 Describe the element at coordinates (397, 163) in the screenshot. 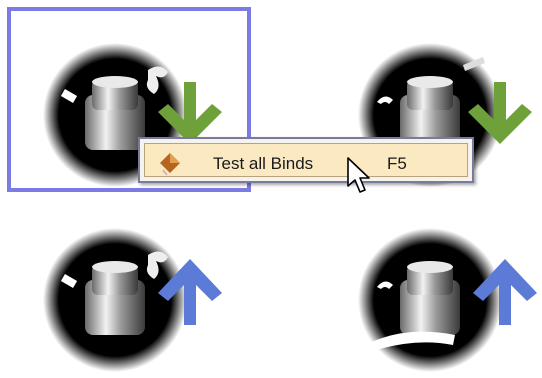

I see `menu-item-shortcut: F5` at that location.